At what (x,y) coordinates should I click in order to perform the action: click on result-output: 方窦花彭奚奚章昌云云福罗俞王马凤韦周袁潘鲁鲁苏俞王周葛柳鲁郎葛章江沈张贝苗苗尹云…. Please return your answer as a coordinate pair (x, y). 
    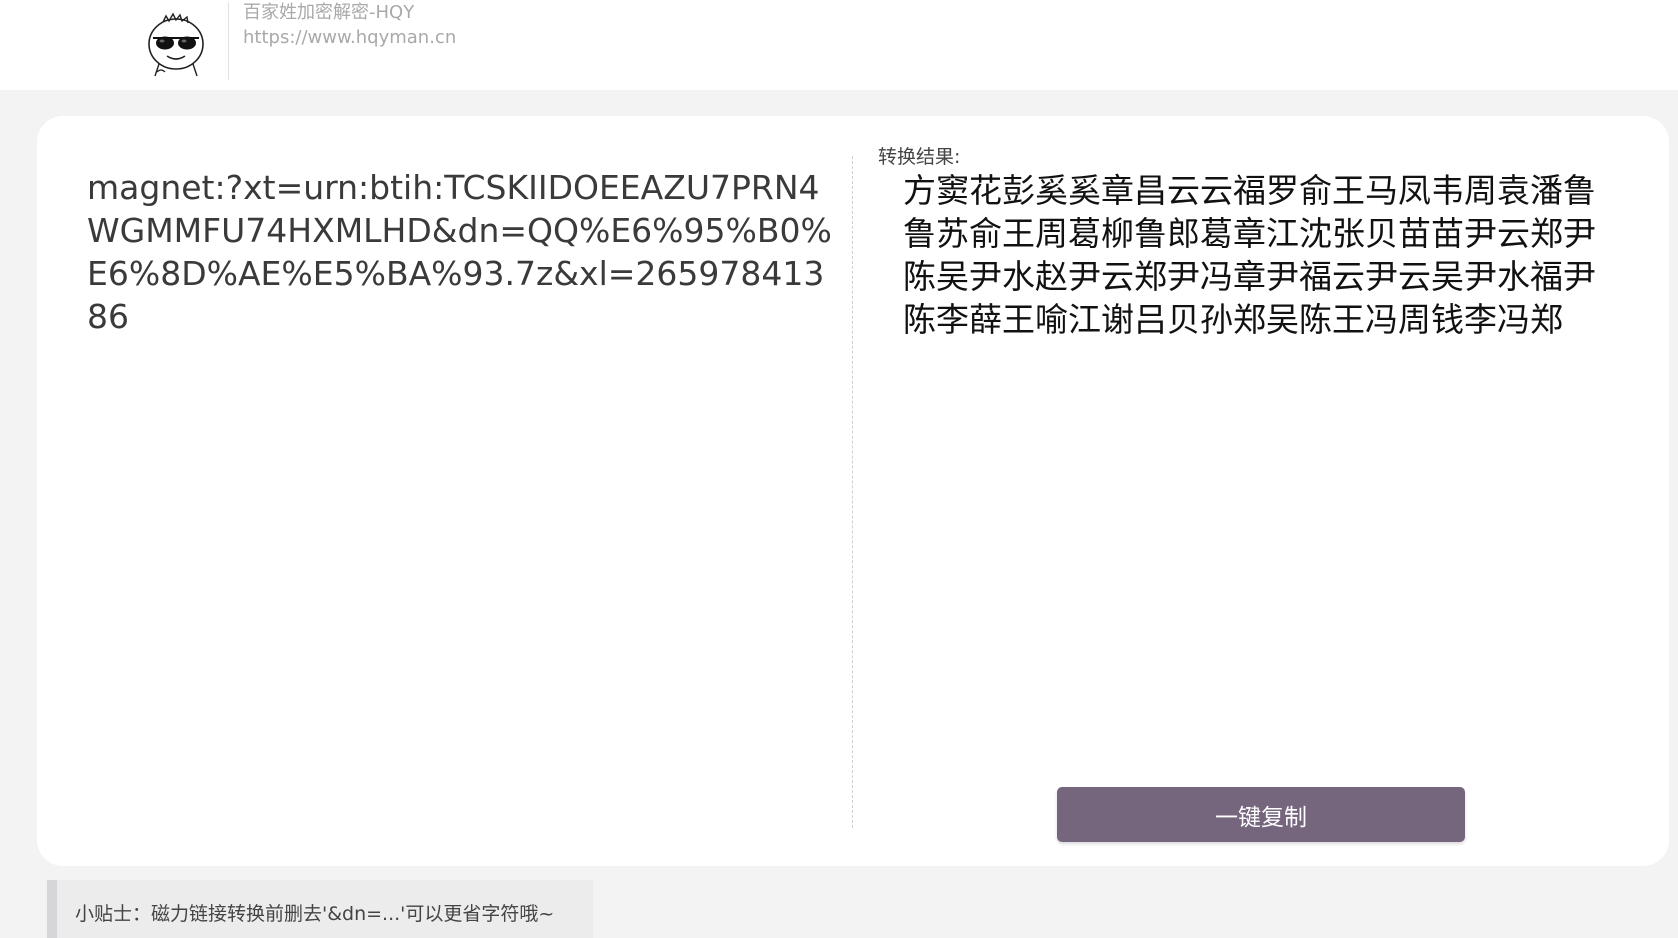
    Looking at the image, I should click on (1249, 255).